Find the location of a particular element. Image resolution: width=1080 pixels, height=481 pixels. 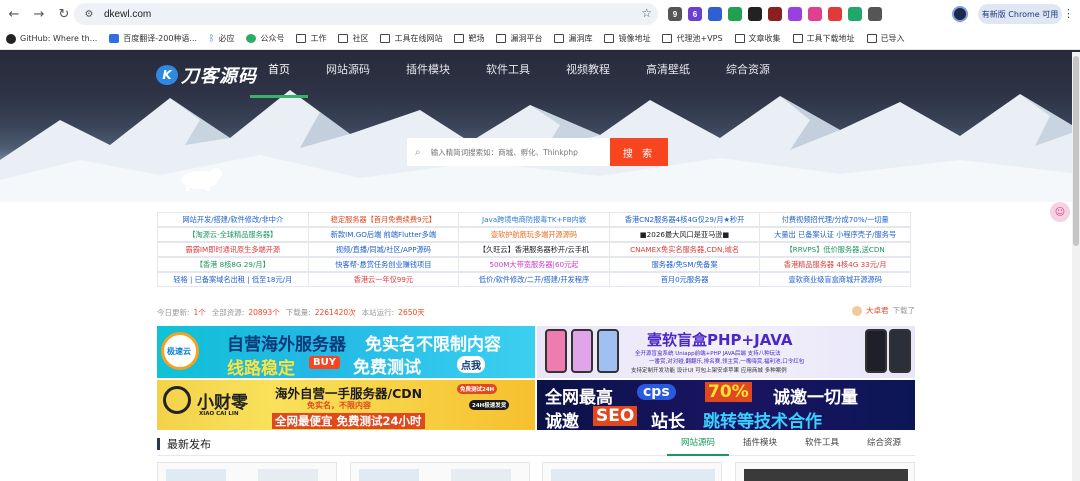

latest-tab: 软件工具 is located at coordinates (822, 446).